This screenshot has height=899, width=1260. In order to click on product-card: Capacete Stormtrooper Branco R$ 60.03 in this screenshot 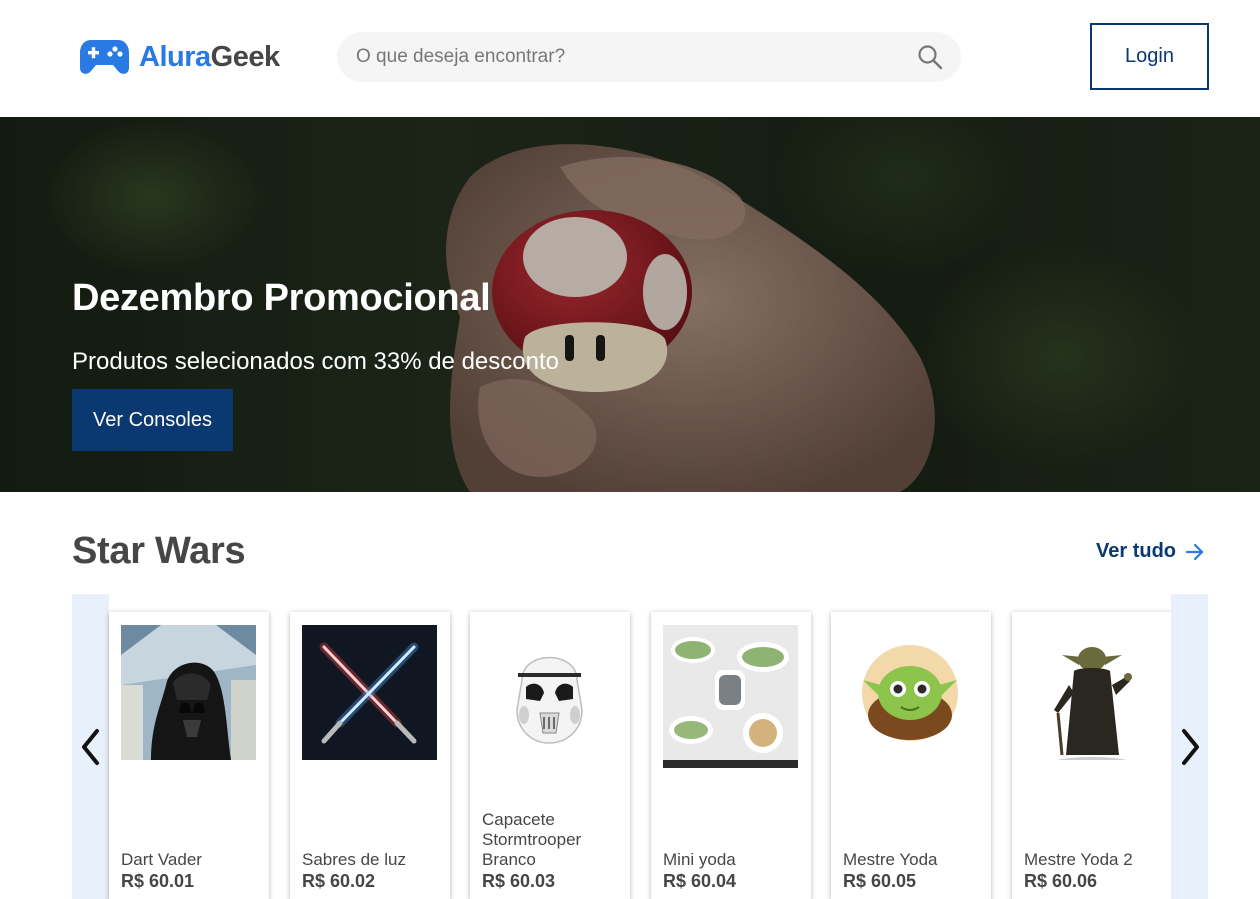, I will do `click(550, 755)`.